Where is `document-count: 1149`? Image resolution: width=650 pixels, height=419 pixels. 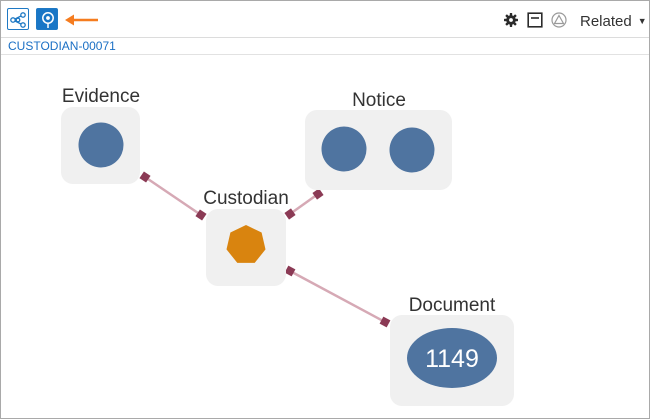
document-count: 1149 is located at coordinates (452, 359).